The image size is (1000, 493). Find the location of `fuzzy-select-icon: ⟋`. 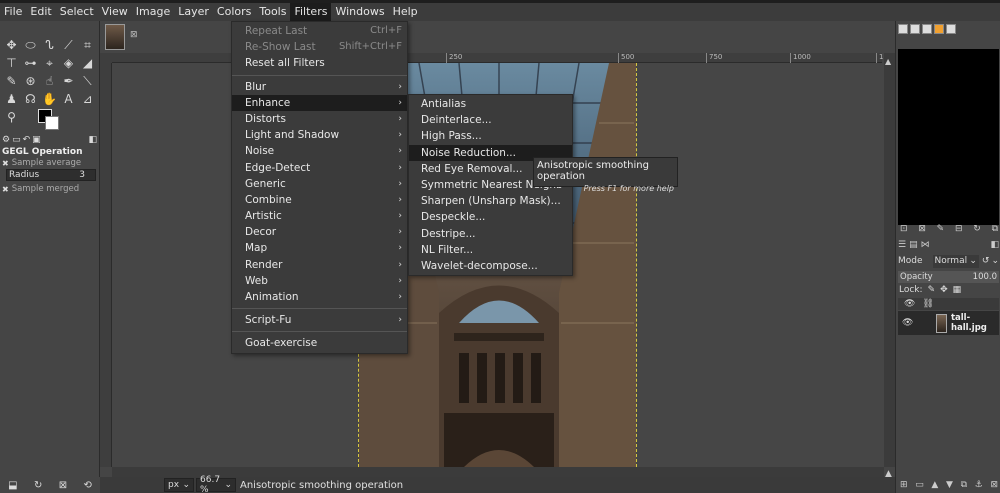

fuzzy-select-icon: ⟋ is located at coordinates (68, 45).